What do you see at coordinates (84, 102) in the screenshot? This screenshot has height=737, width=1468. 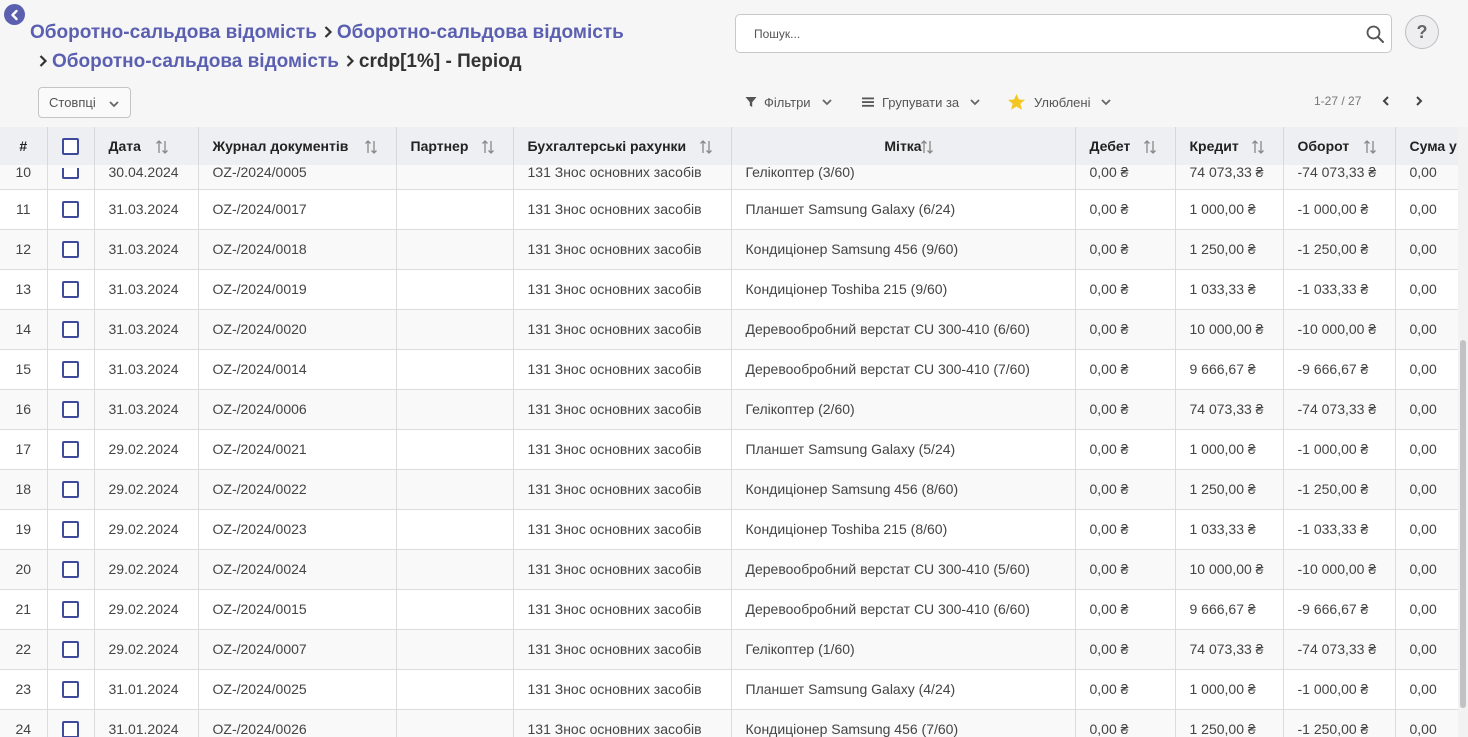 I see `columns-button: Стовпці` at bounding box center [84, 102].